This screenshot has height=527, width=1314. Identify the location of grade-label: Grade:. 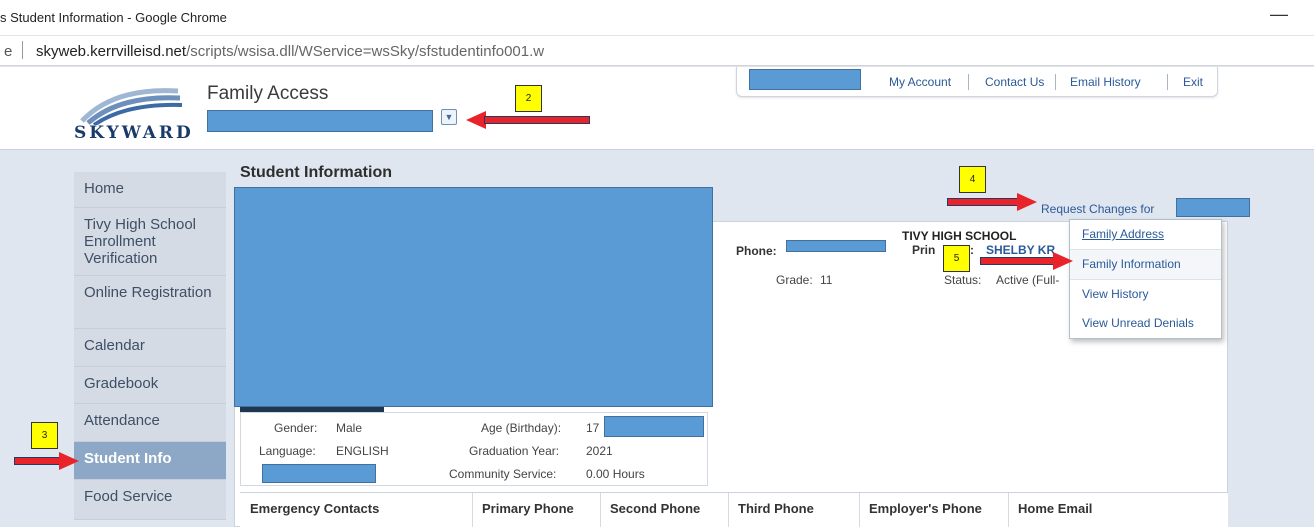
(794, 280).